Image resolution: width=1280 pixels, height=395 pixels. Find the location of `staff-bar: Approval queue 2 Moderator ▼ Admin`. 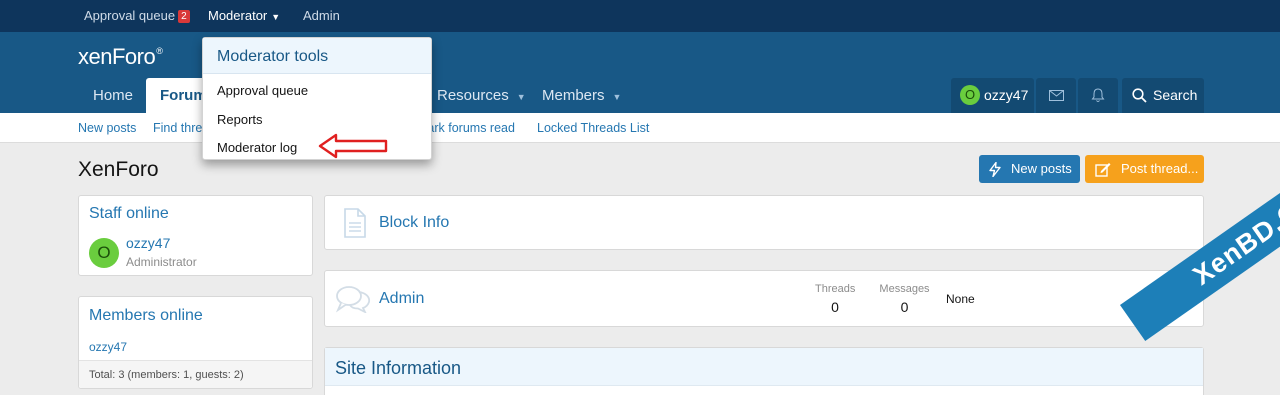

staff-bar: Approval queue 2 Moderator ▼ Admin is located at coordinates (640, 16).